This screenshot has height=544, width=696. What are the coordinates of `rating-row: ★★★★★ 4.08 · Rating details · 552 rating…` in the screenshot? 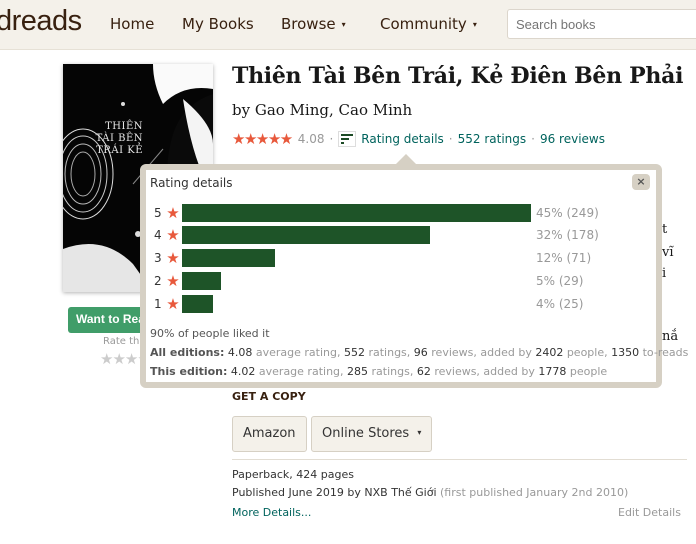 It's located at (418, 139).